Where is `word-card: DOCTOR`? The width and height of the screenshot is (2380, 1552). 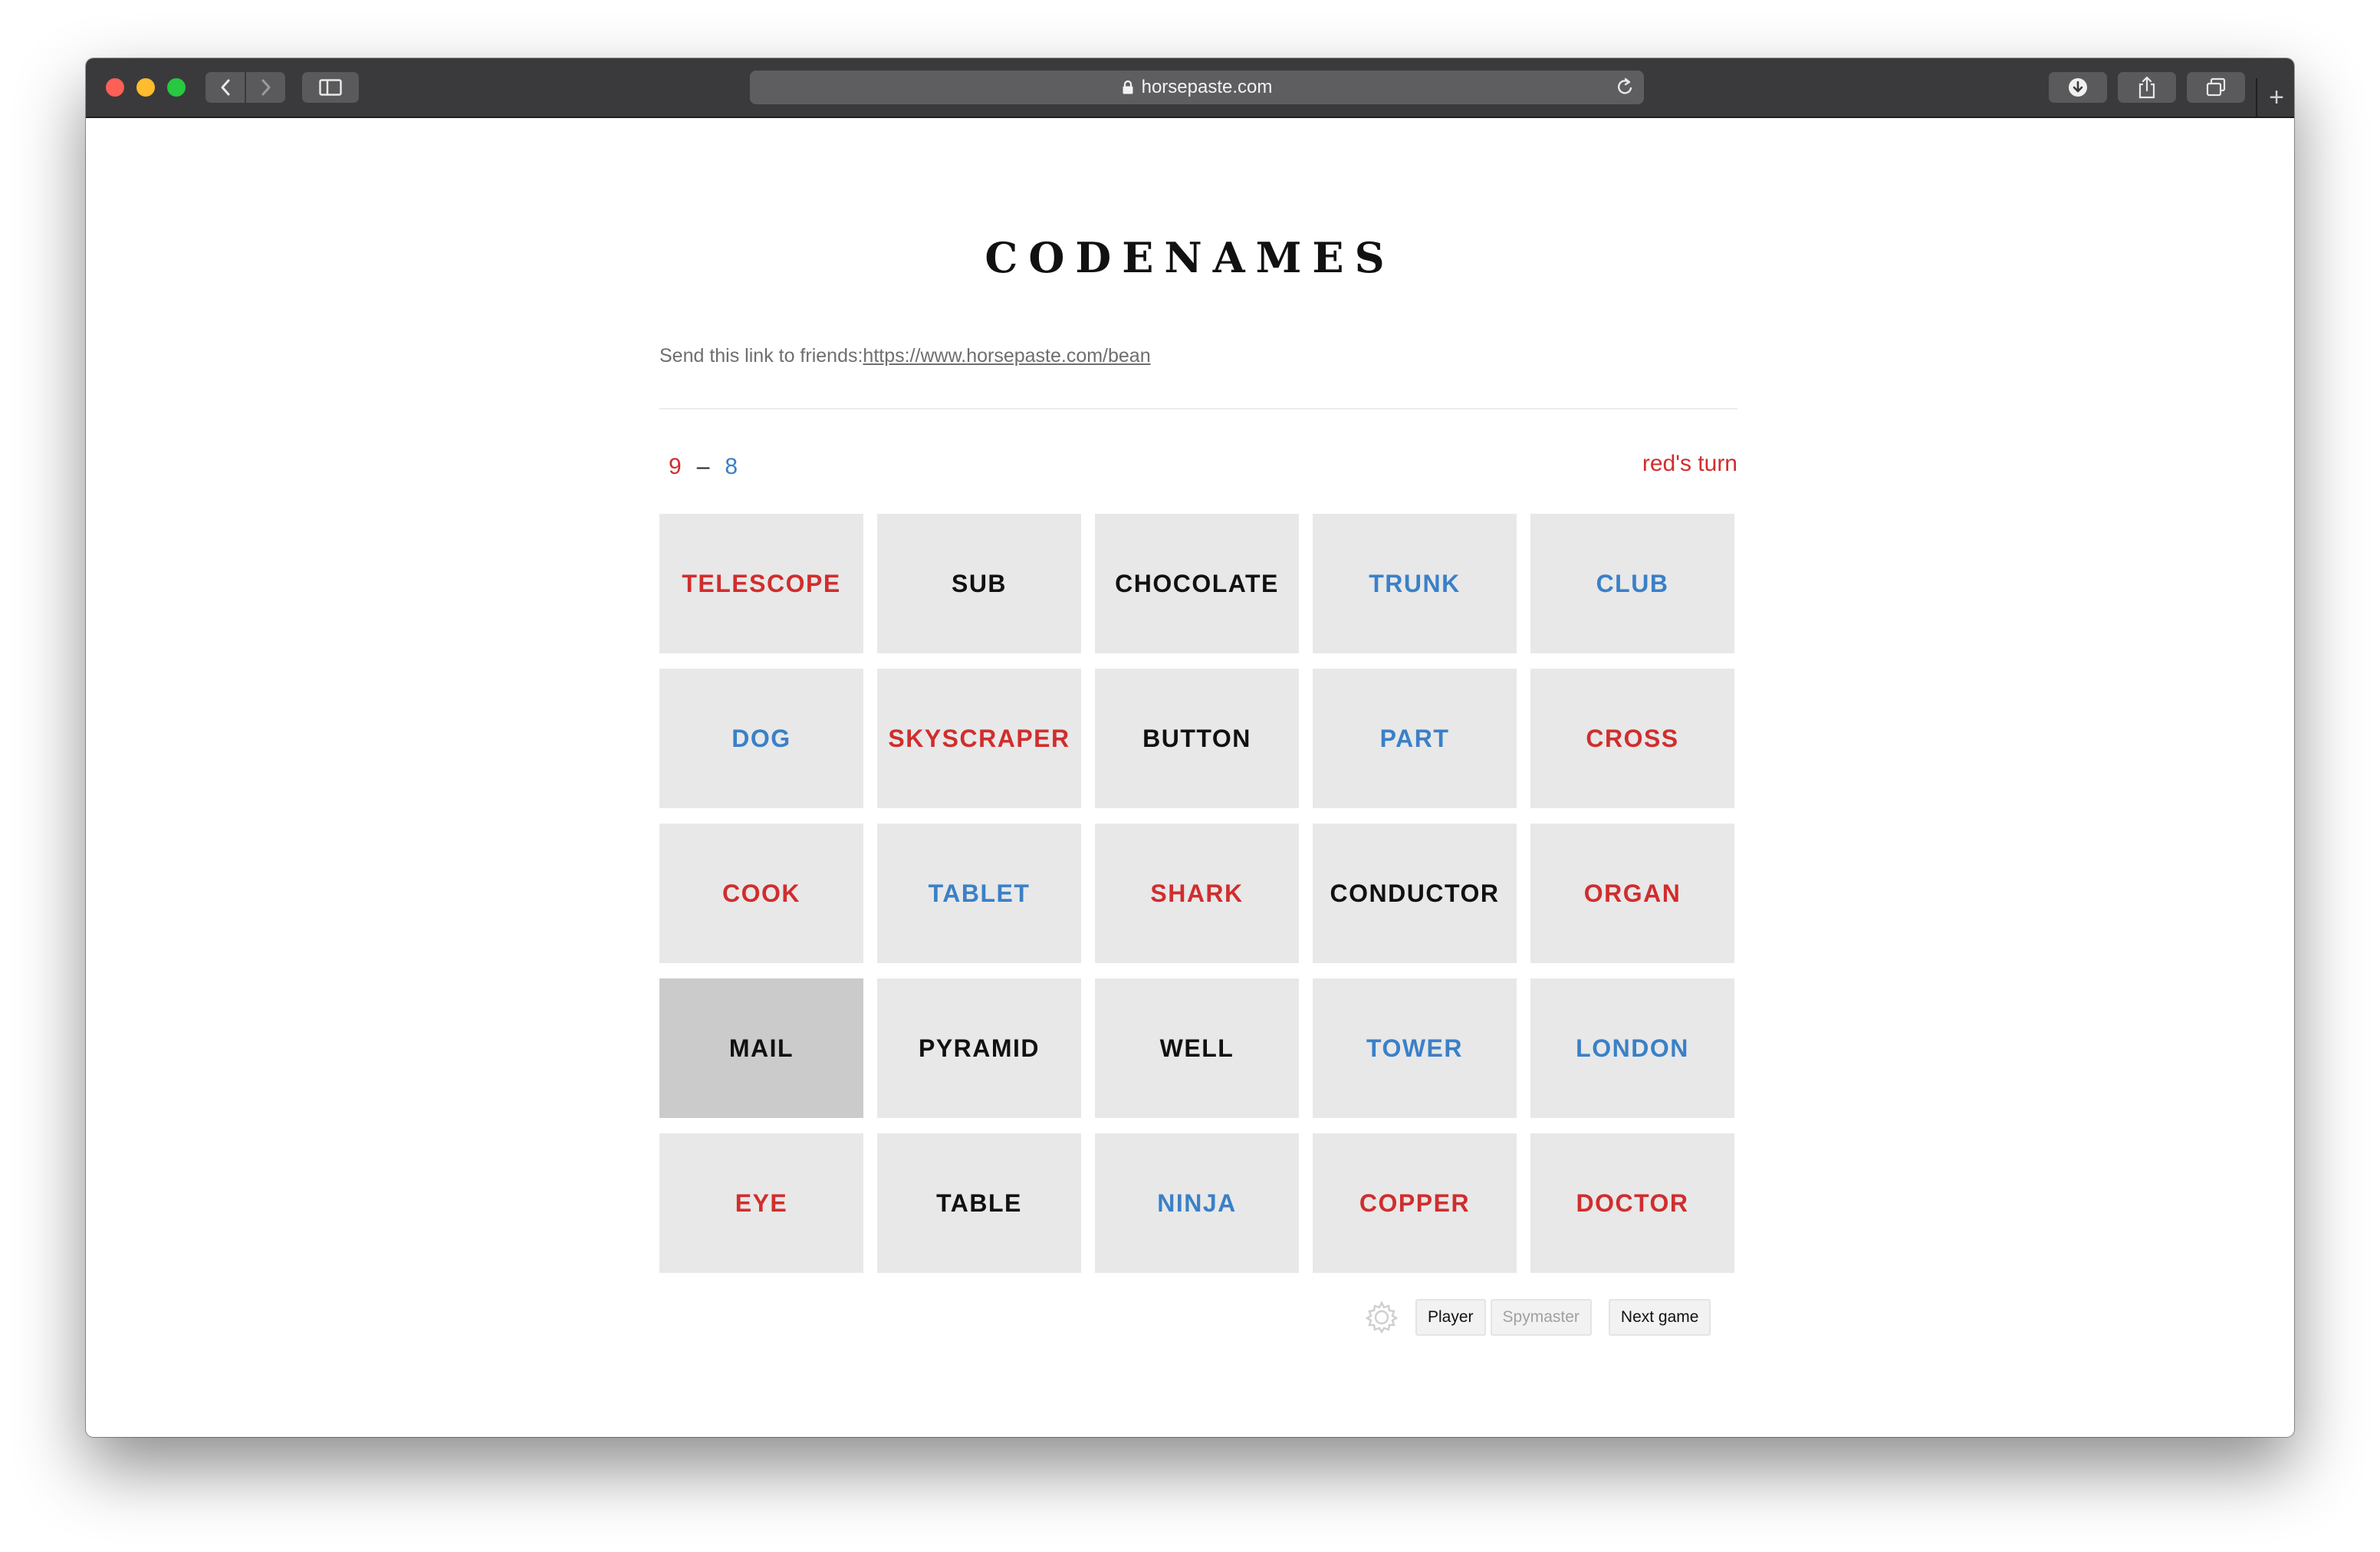 word-card: DOCTOR is located at coordinates (1632, 1203).